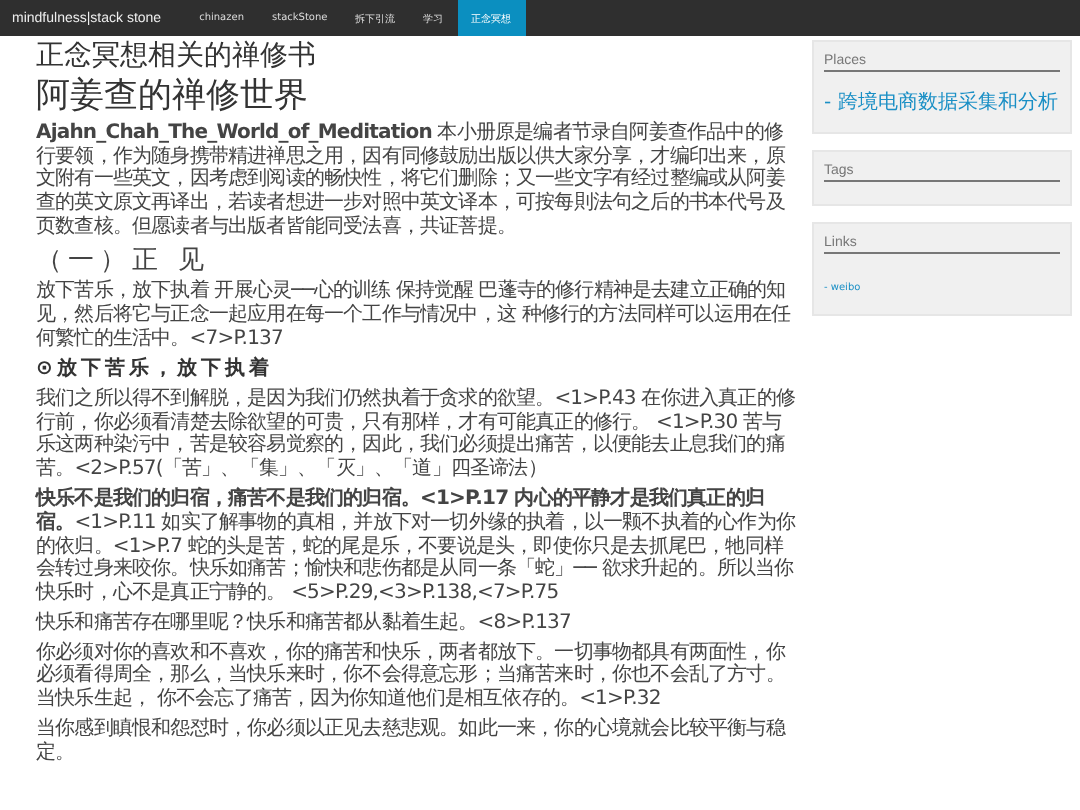 The width and height of the screenshot is (1080, 810). Describe the element at coordinates (304, 623) in the screenshot. I see `paragraph: 快乐和痛苦存在哪里呢？快乐和痛苦都从黏着生起。<8>P.137` at that location.